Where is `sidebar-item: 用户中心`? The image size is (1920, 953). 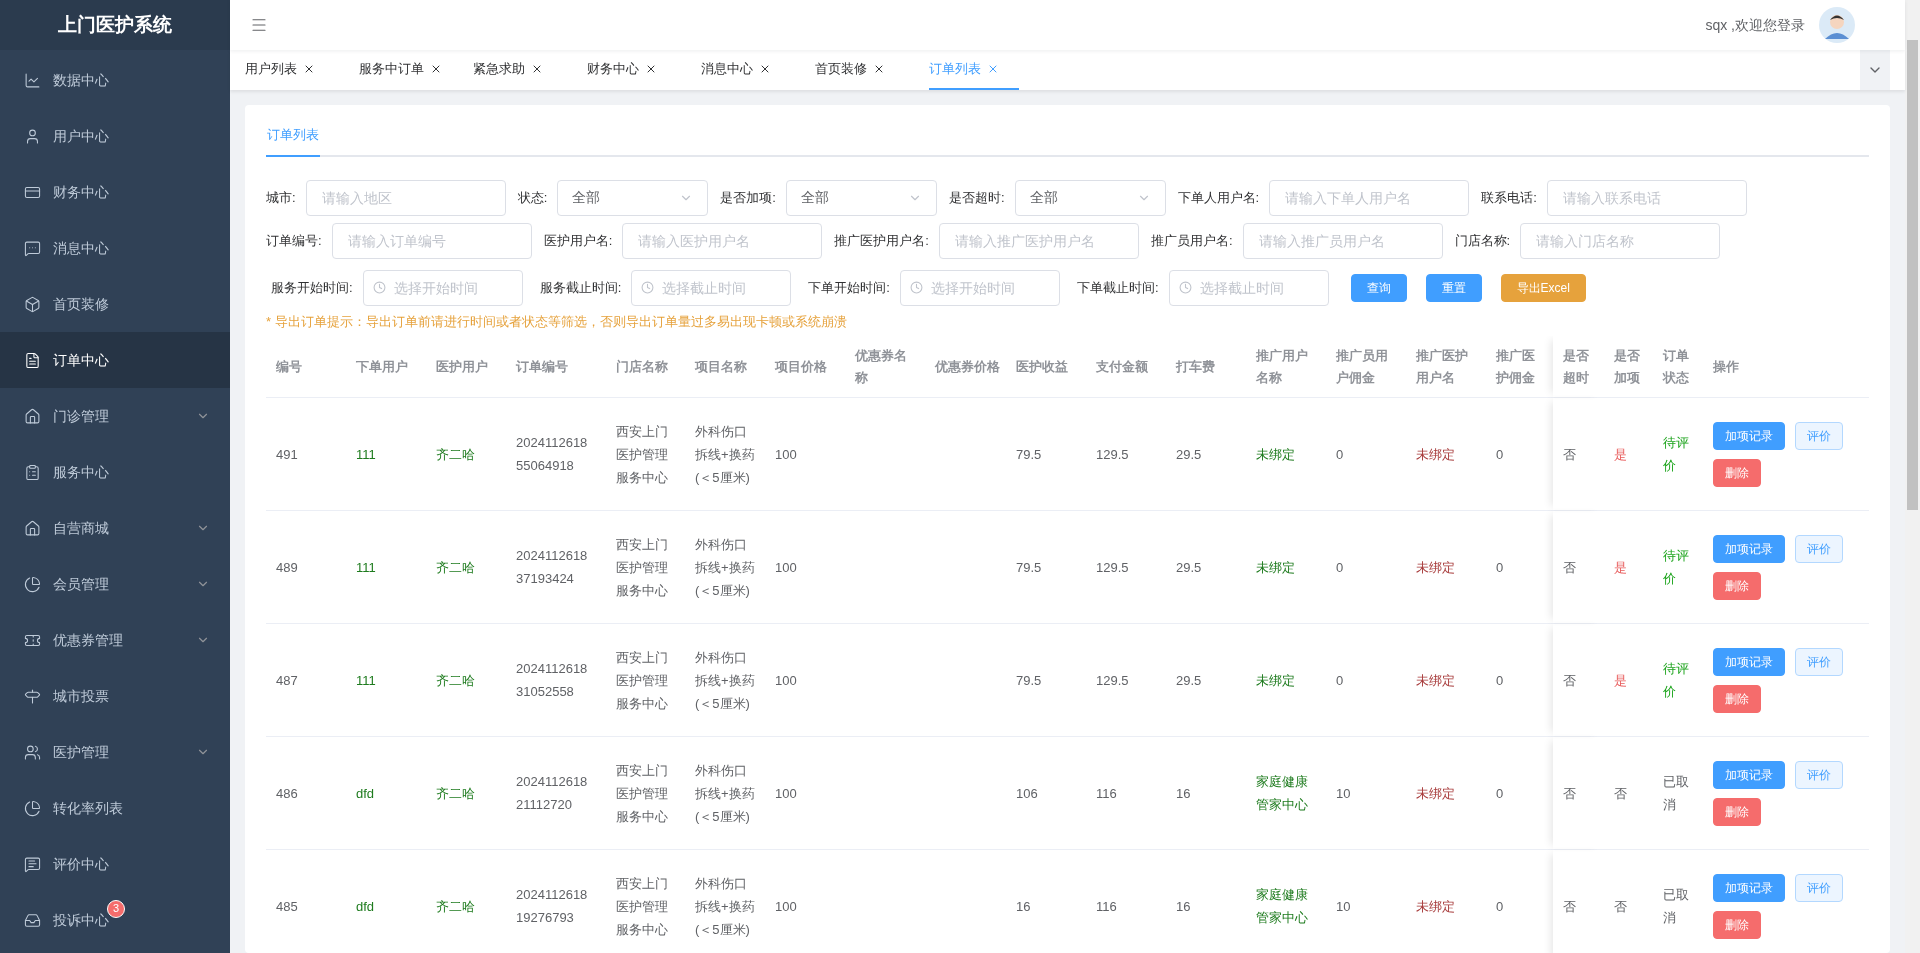
sidebar-item: 用户中心 is located at coordinates (115, 136).